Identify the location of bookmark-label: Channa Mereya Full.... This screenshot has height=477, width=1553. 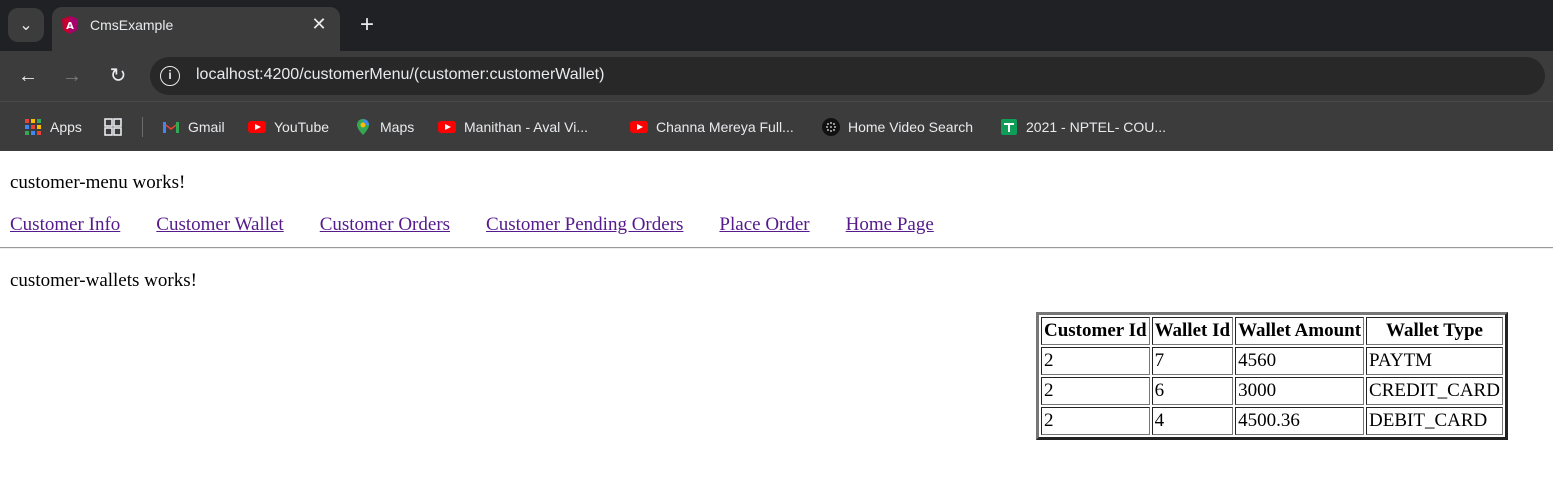
(725, 127).